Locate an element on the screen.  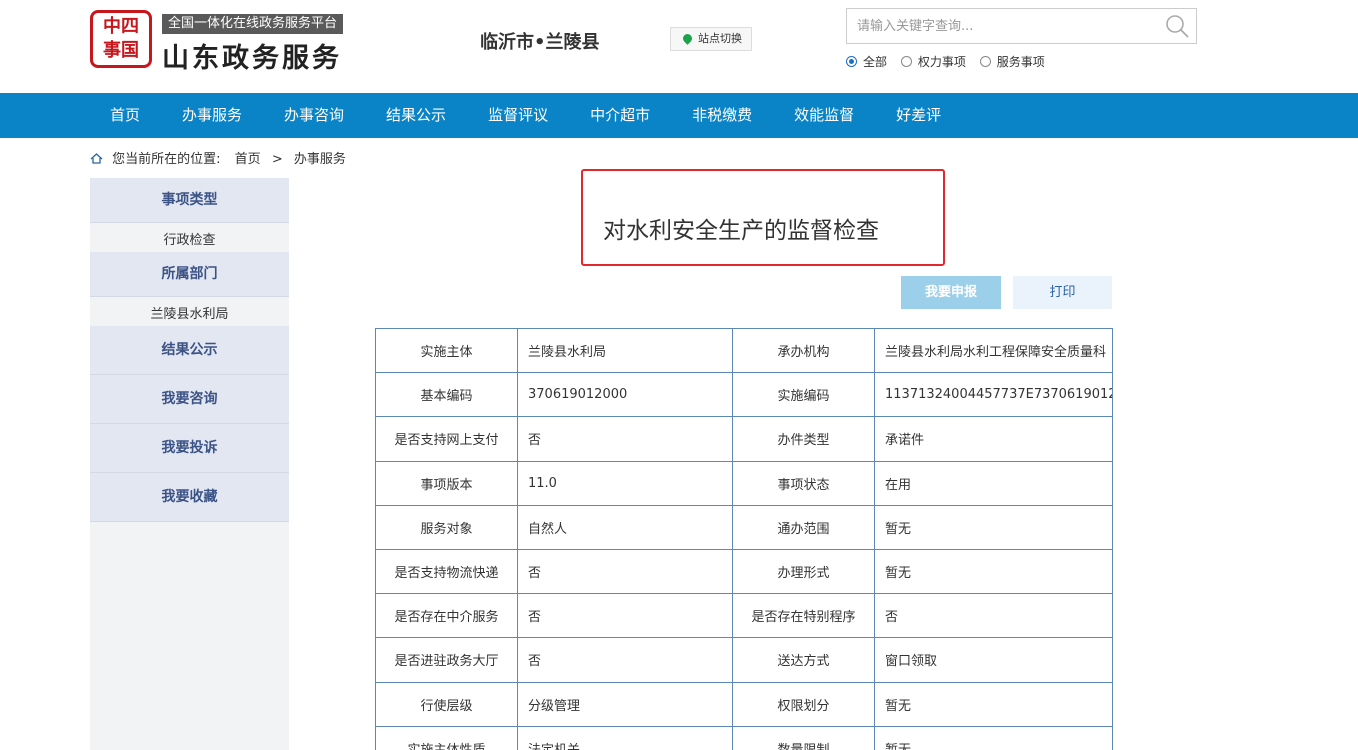
sidebar-item-consult: 我要咨询 is located at coordinates (189, 399).